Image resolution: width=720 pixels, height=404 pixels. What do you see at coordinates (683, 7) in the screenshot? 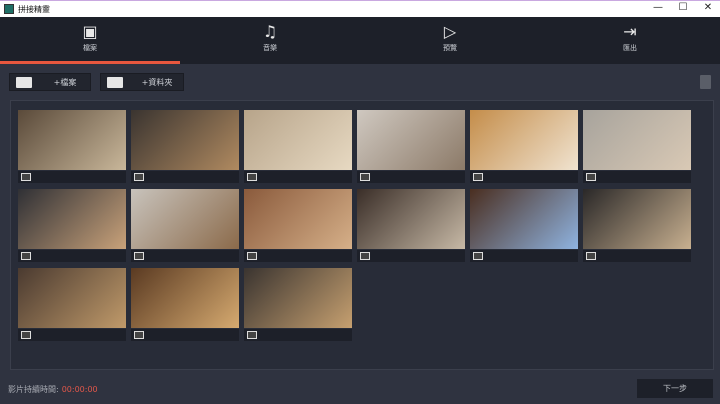
I see `maximize-button: ☐` at bounding box center [683, 7].